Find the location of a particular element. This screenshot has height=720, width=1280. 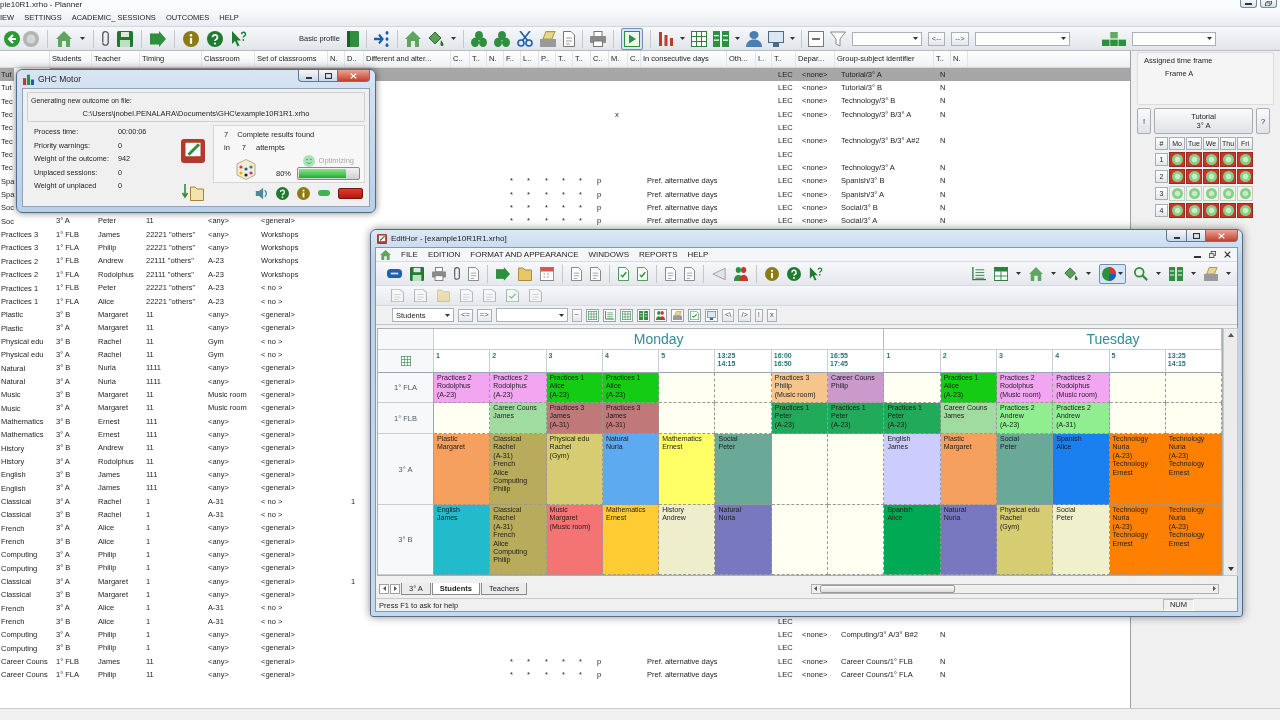

calendar-icon is located at coordinates (547, 273).